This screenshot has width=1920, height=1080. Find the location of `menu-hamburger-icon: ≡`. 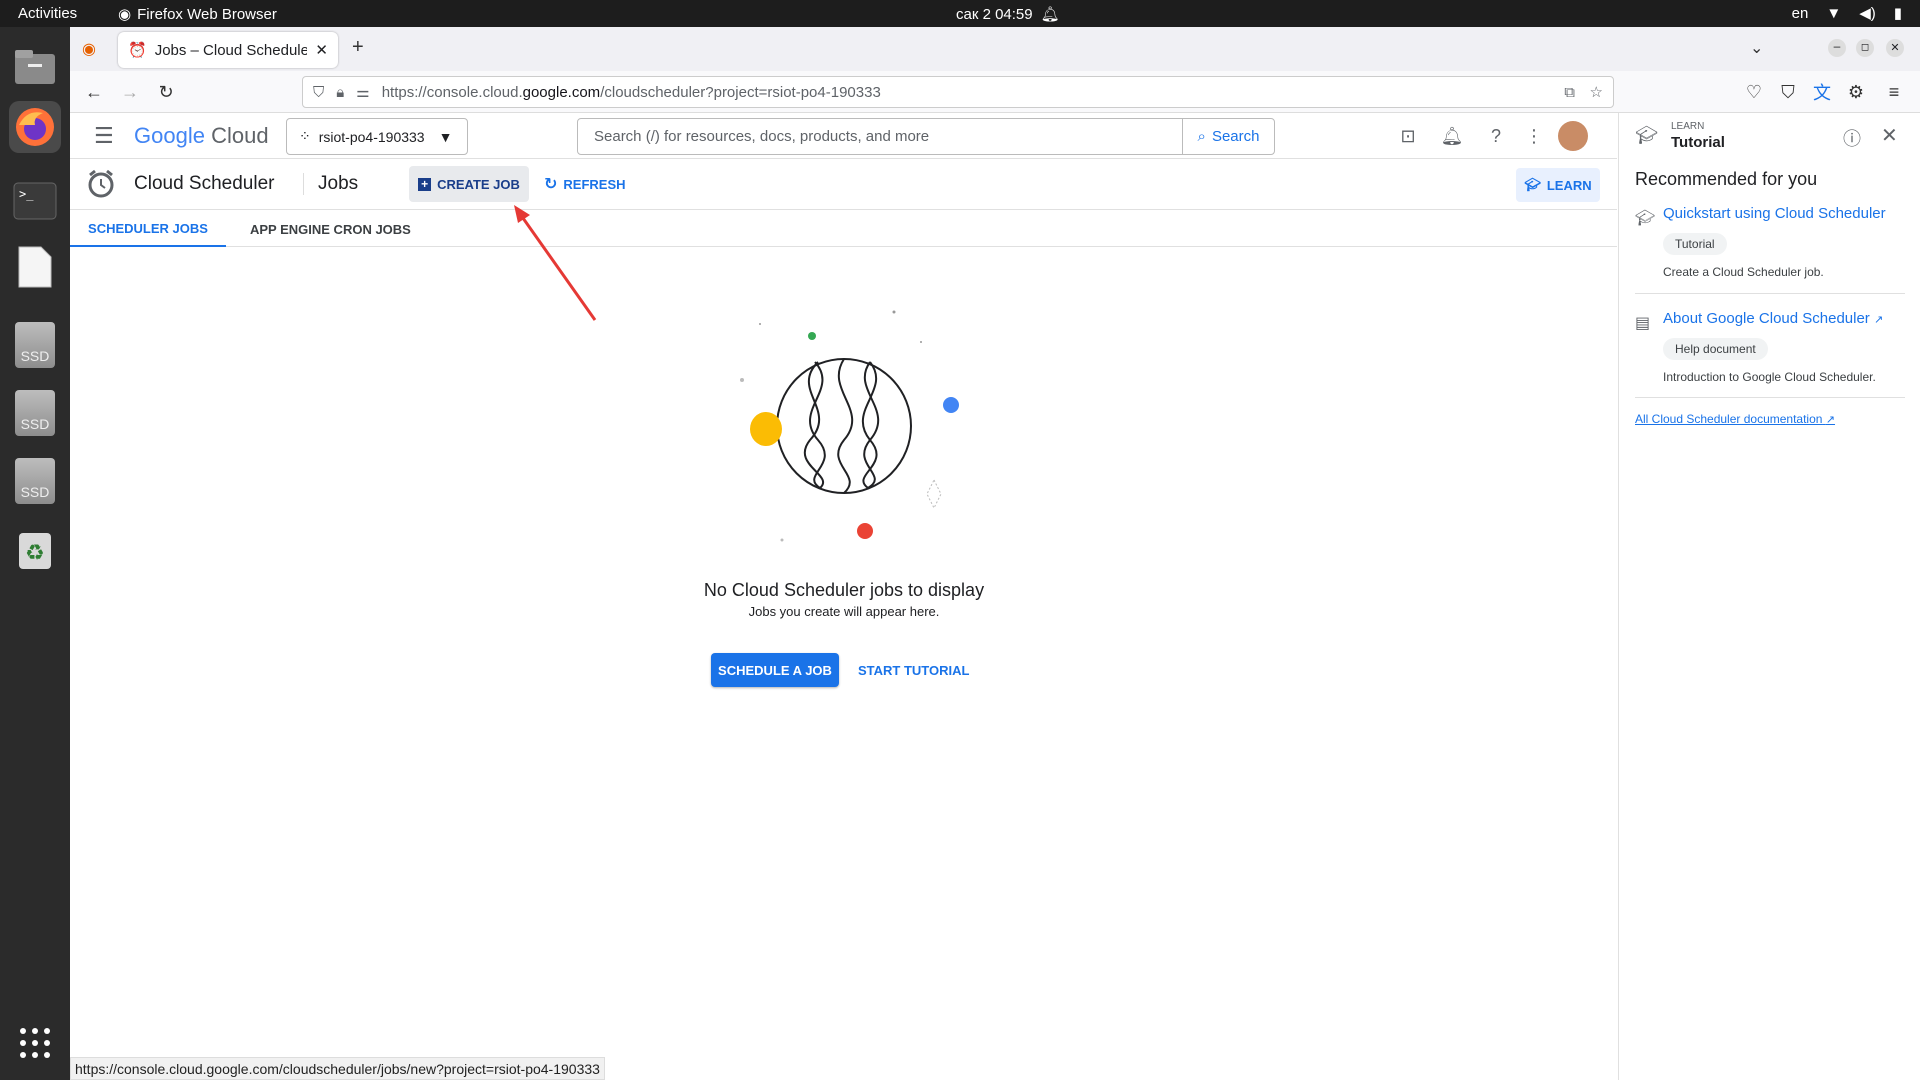

menu-hamburger-icon: ≡ is located at coordinates (1894, 92).